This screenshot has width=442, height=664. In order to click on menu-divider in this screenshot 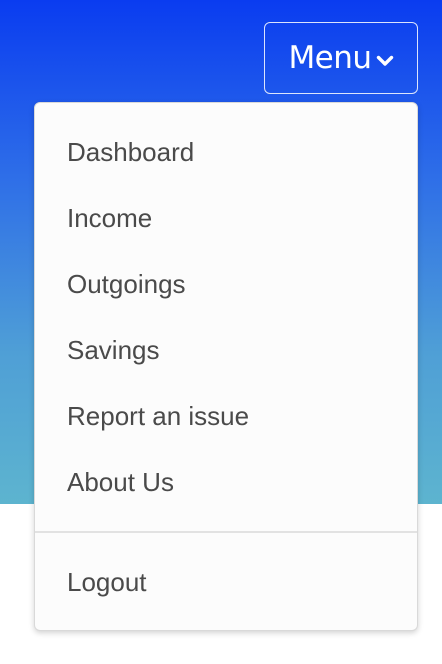, I will do `click(226, 532)`.